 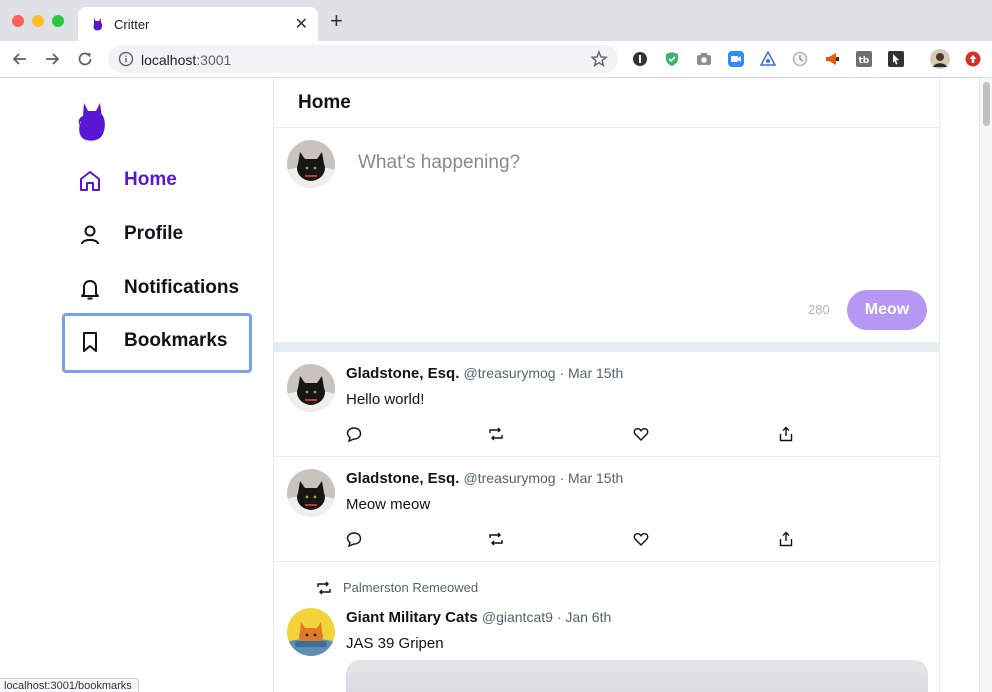 What do you see at coordinates (90, 342) in the screenshot?
I see `bookmark-icon` at bounding box center [90, 342].